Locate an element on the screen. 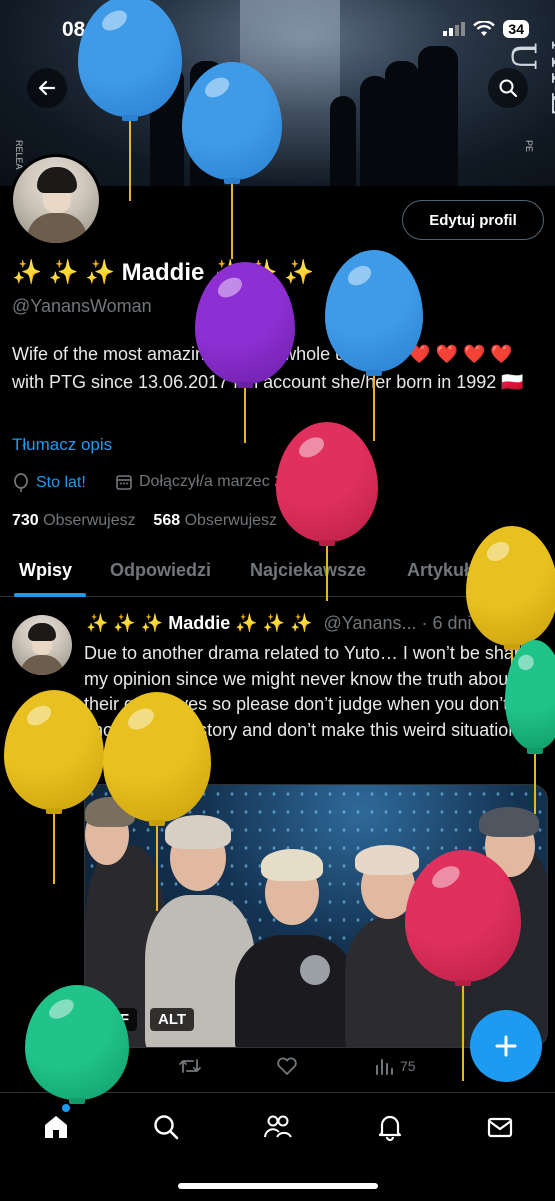  wifi-icon is located at coordinates (484, 28).